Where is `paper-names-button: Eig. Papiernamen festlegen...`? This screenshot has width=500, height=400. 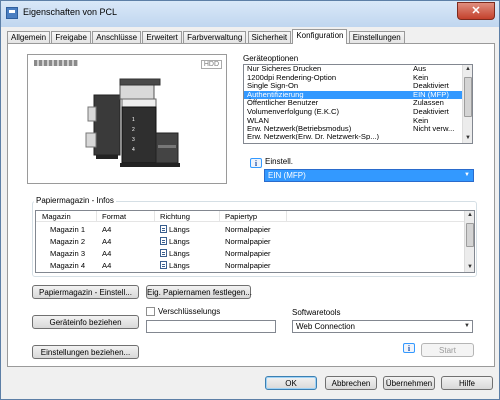 paper-names-button: Eig. Papiernamen festlegen... is located at coordinates (199, 292).